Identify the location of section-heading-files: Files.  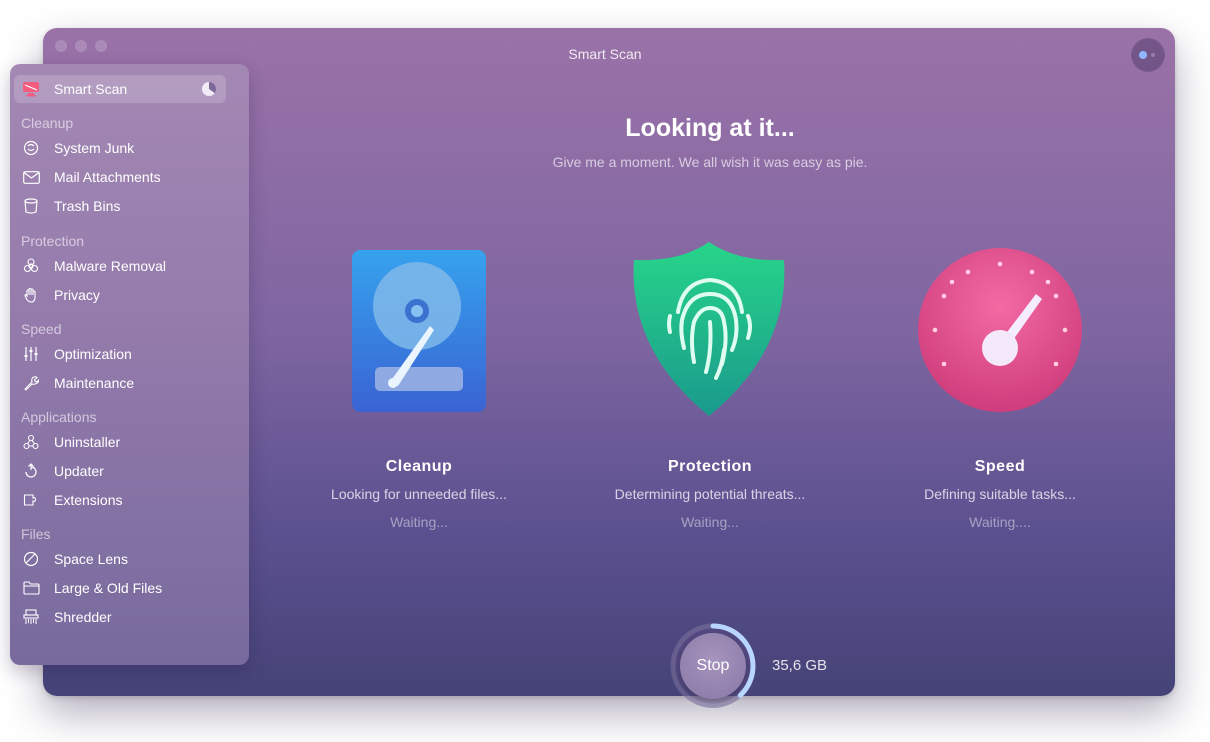
(36, 534).